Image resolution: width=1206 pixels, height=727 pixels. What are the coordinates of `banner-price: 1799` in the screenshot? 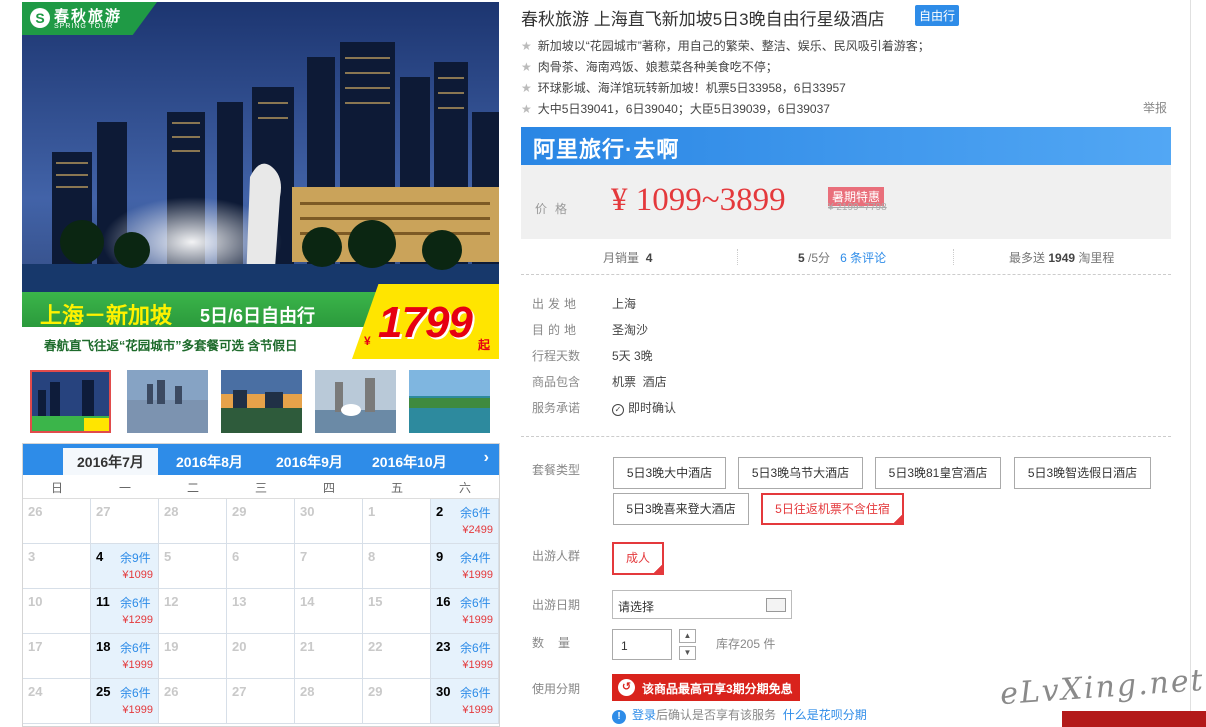 It's located at (425, 322).